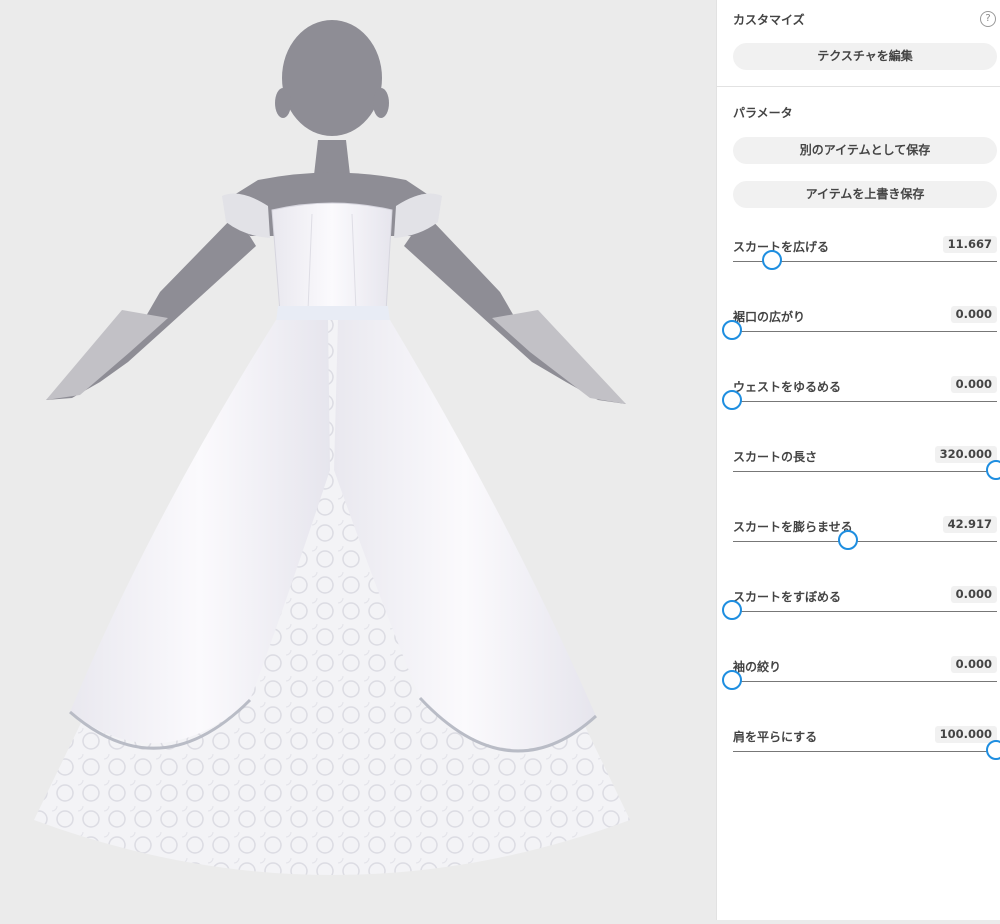 The width and height of the screenshot is (1000, 924). I want to click on slider-label: 裾口の広がり, so click(769, 317).